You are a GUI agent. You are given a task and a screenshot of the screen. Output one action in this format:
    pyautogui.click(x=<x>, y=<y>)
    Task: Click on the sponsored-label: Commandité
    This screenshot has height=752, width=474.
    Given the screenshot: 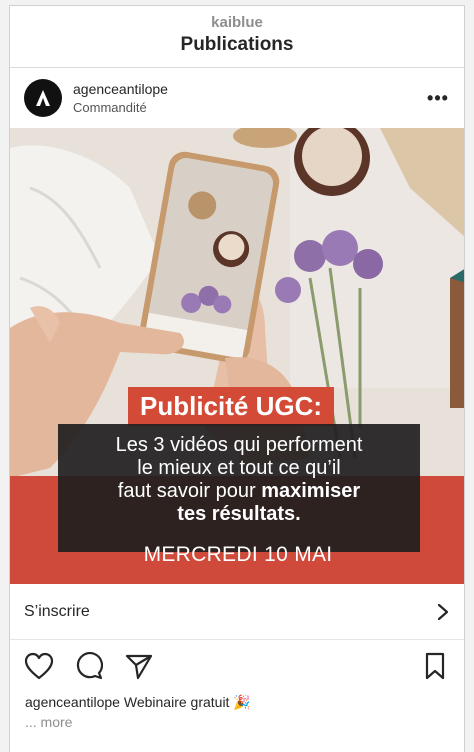 What is the action you would take?
    pyautogui.click(x=110, y=107)
    